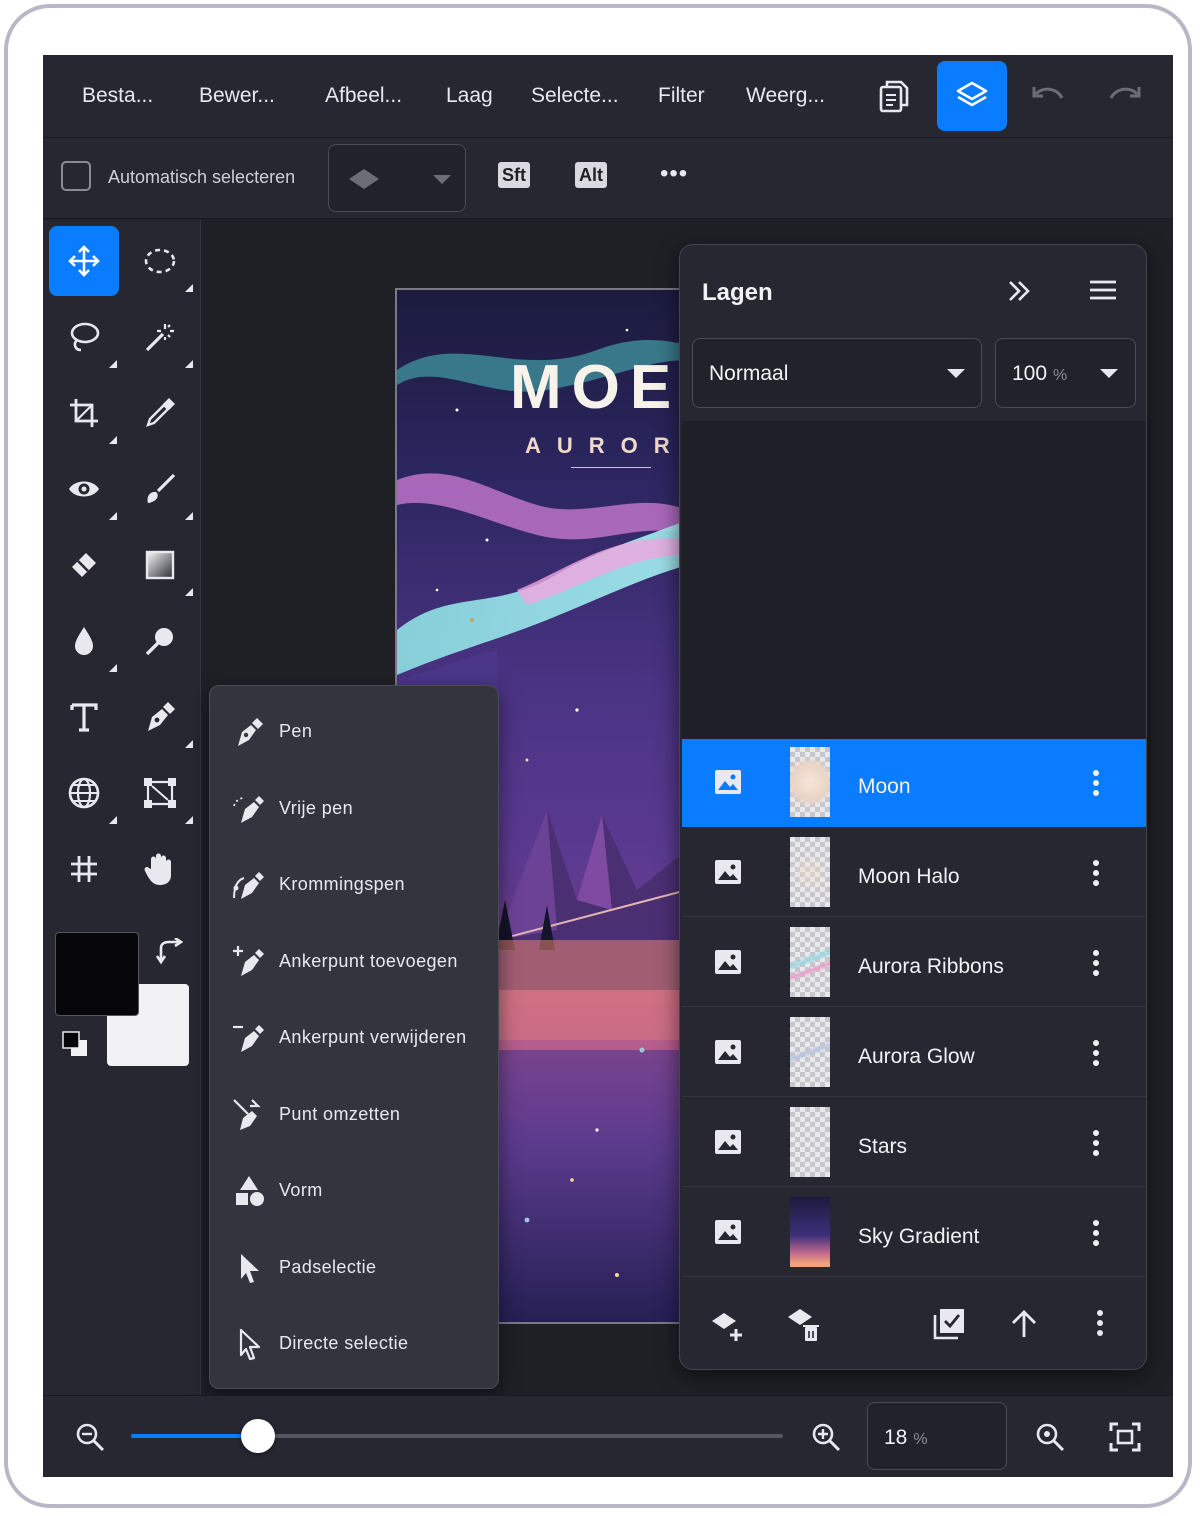  I want to click on documents-button, so click(894, 96).